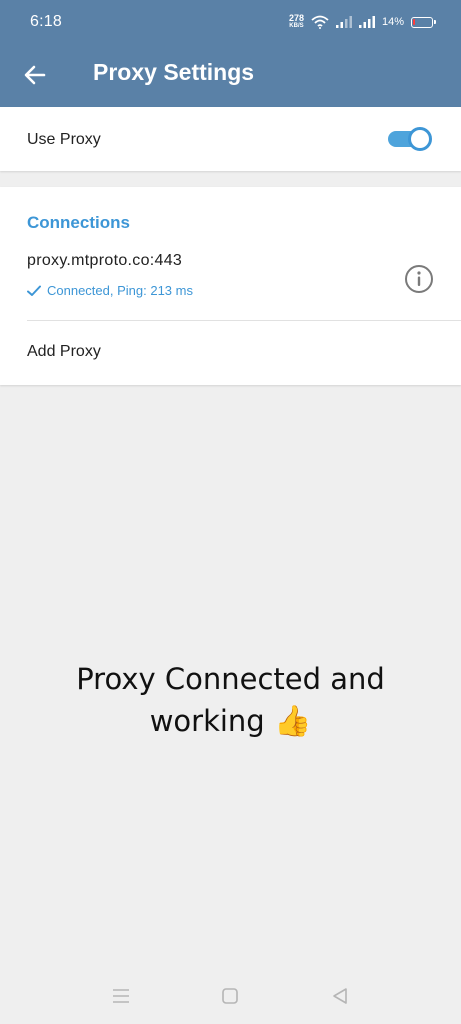  What do you see at coordinates (296, 26) in the screenshot?
I see `network-speed-unit: KB/S` at bounding box center [296, 26].